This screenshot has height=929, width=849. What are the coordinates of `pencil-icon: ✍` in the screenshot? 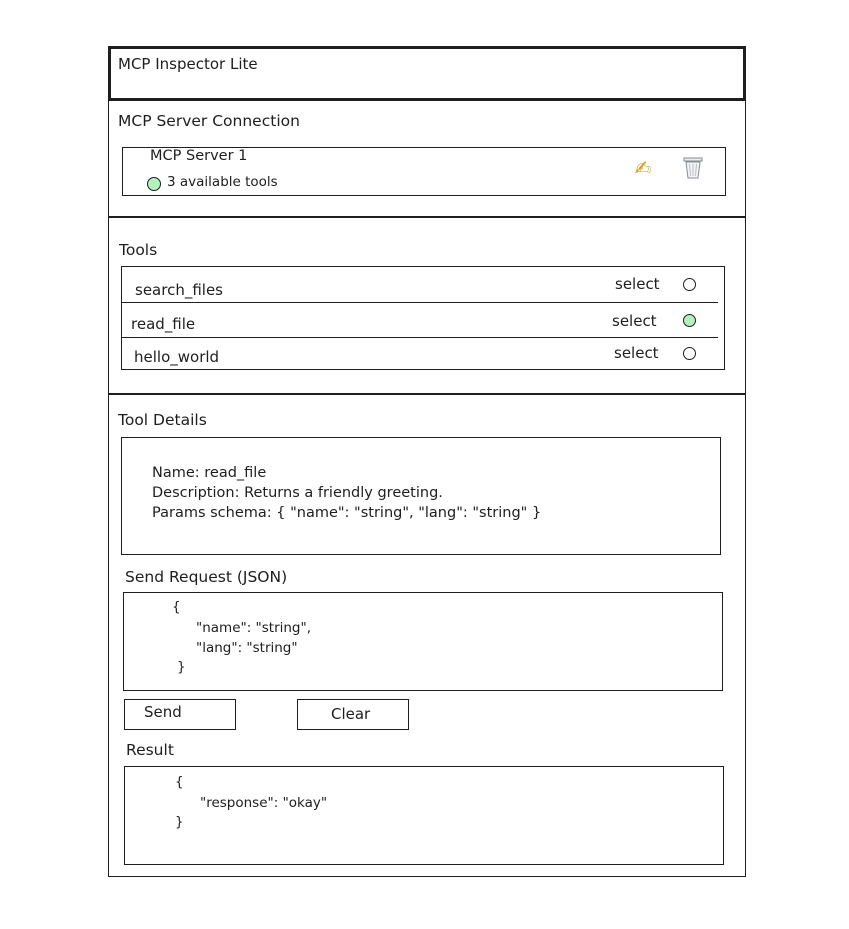 It's located at (643, 168).